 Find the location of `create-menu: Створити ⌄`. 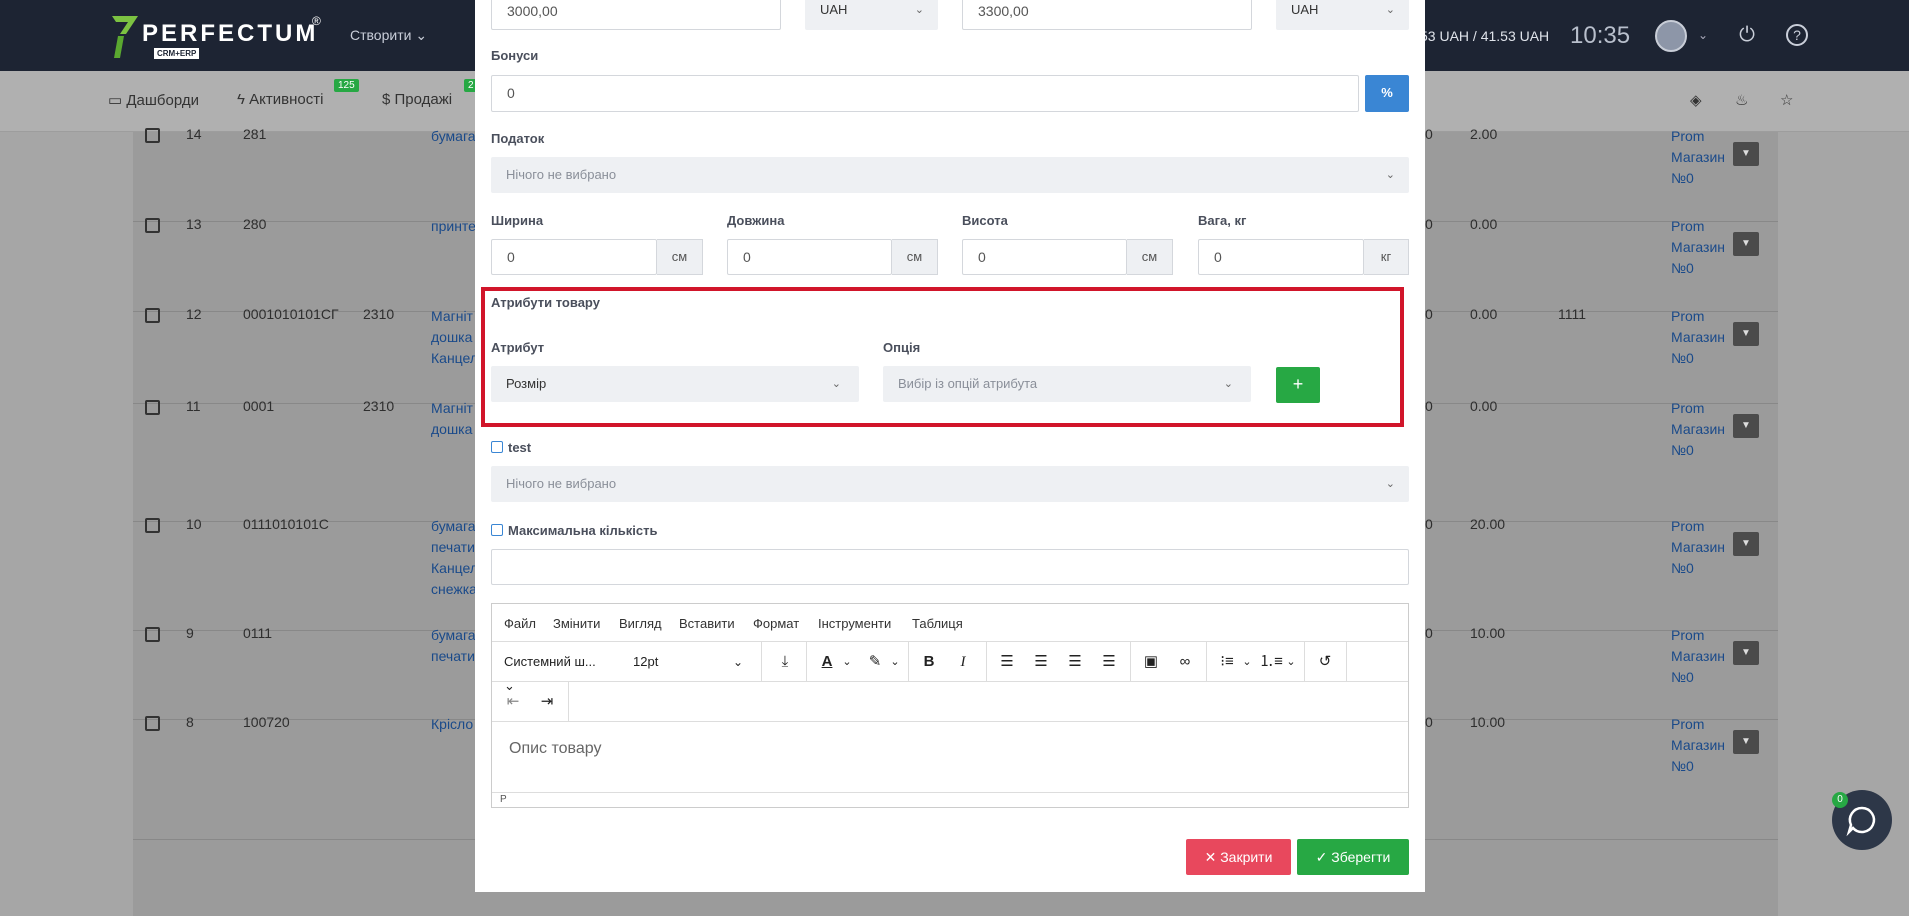

create-menu: Створити ⌄ is located at coordinates (388, 35).